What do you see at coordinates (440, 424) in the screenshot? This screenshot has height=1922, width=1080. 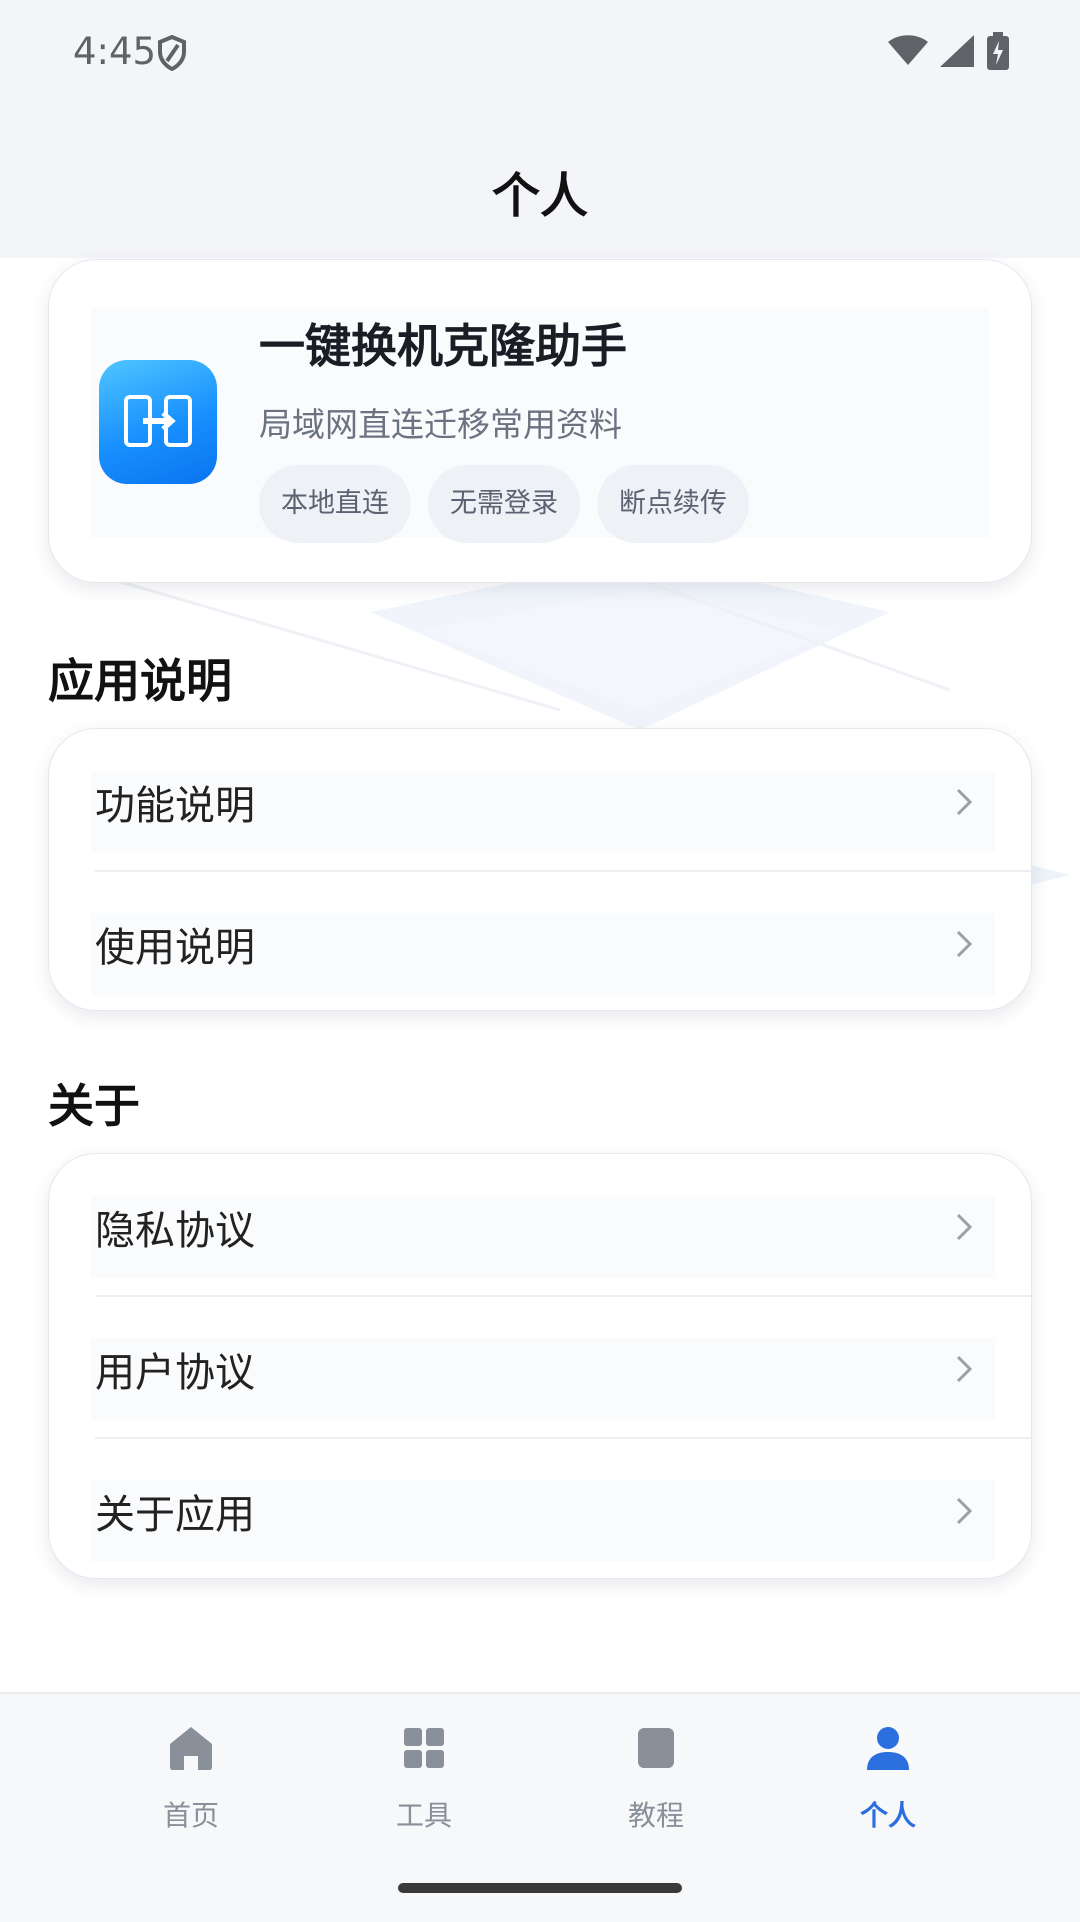 I see `app-description: 局域网直连迁移常用资料` at bounding box center [440, 424].